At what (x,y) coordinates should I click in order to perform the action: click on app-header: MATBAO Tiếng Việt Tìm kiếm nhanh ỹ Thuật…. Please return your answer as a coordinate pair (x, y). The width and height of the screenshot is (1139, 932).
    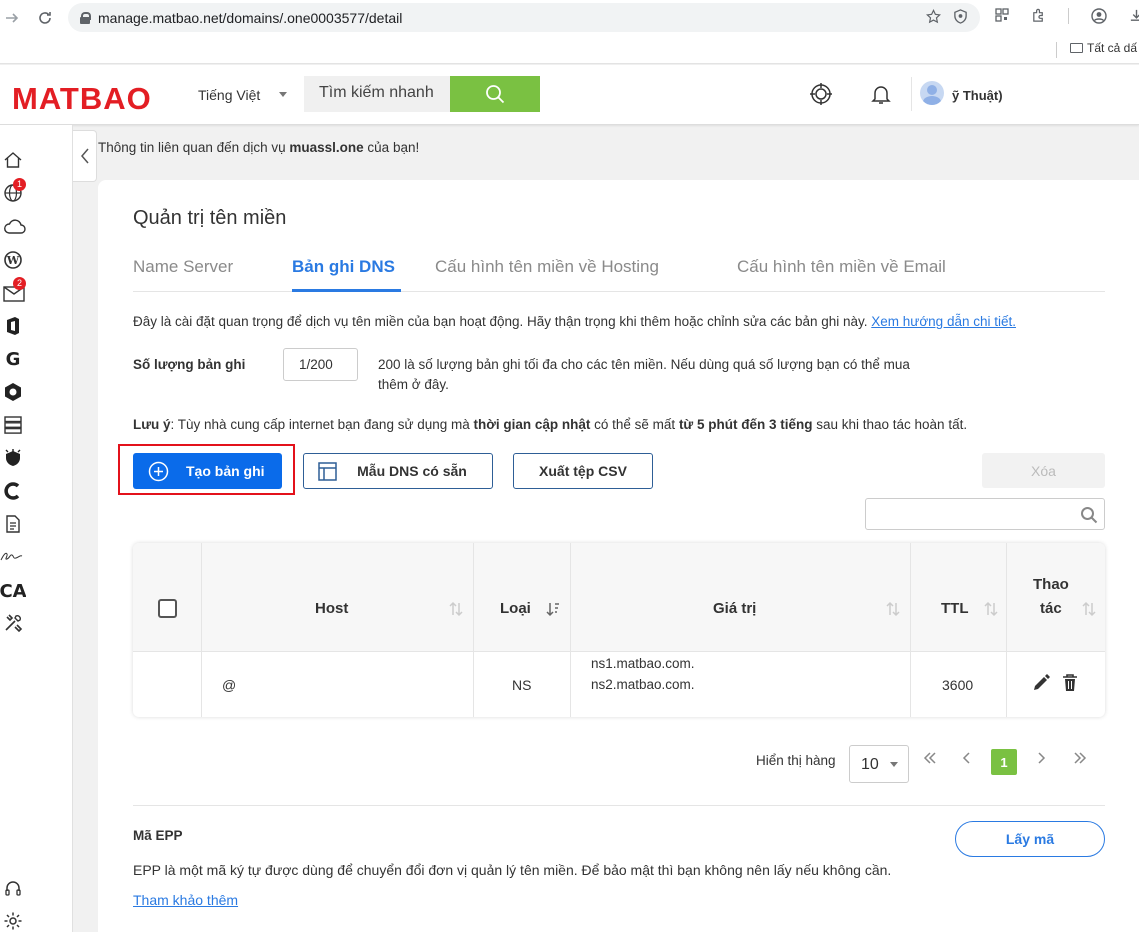
    Looking at the image, I should click on (569, 95).